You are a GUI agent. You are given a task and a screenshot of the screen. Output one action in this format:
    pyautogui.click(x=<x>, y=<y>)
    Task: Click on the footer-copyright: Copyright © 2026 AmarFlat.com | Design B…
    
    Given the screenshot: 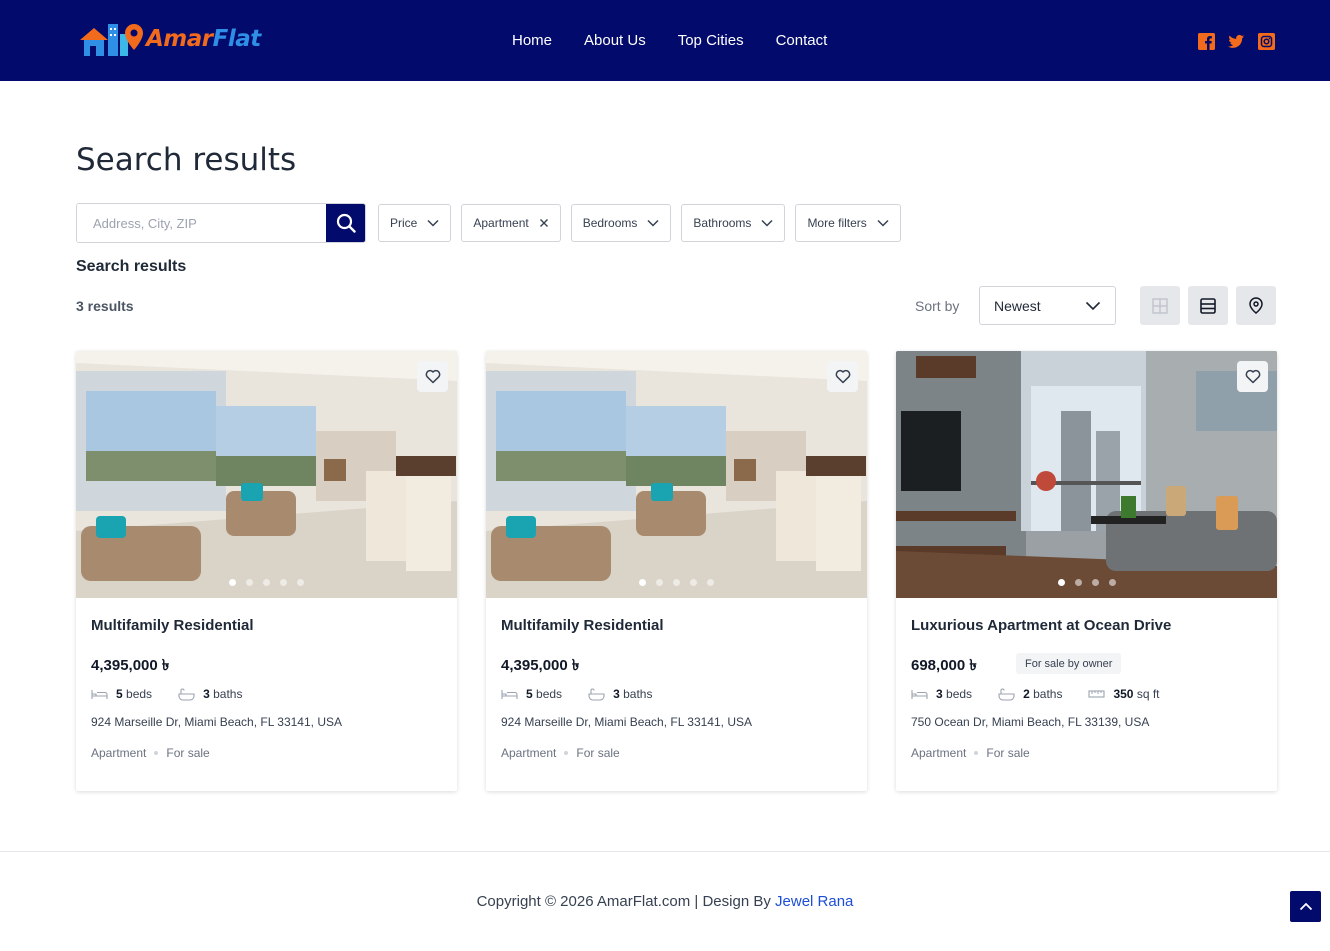 What is the action you would take?
    pyautogui.click(x=665, y=901)
    